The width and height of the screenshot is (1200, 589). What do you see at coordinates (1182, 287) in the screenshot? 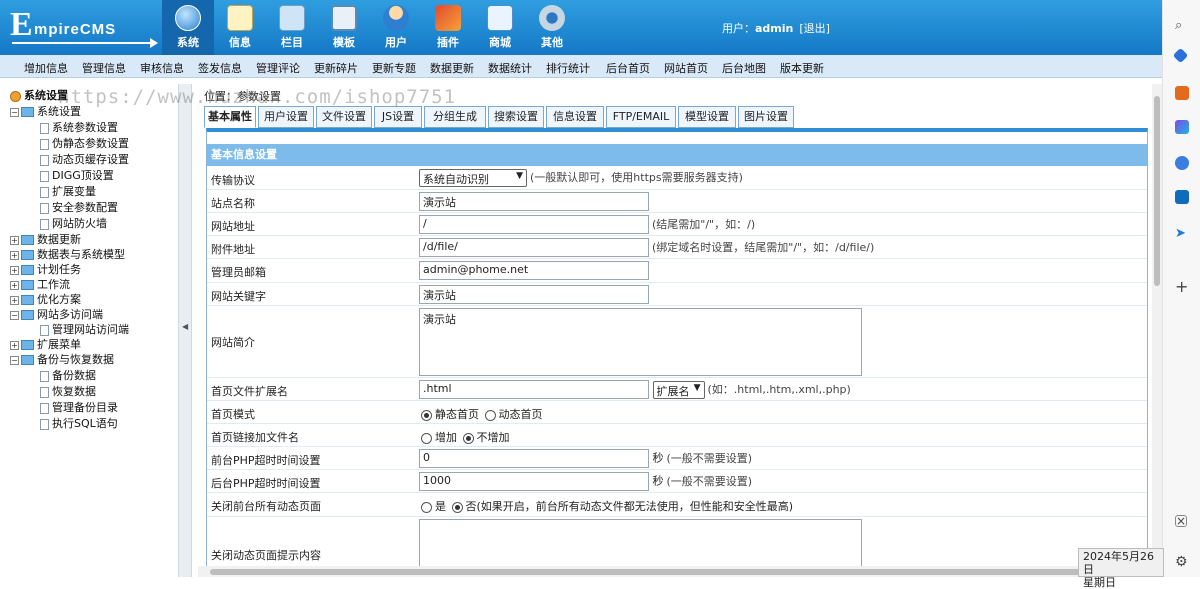
I see `add-icon: +` at bounding box center [1182, 287].